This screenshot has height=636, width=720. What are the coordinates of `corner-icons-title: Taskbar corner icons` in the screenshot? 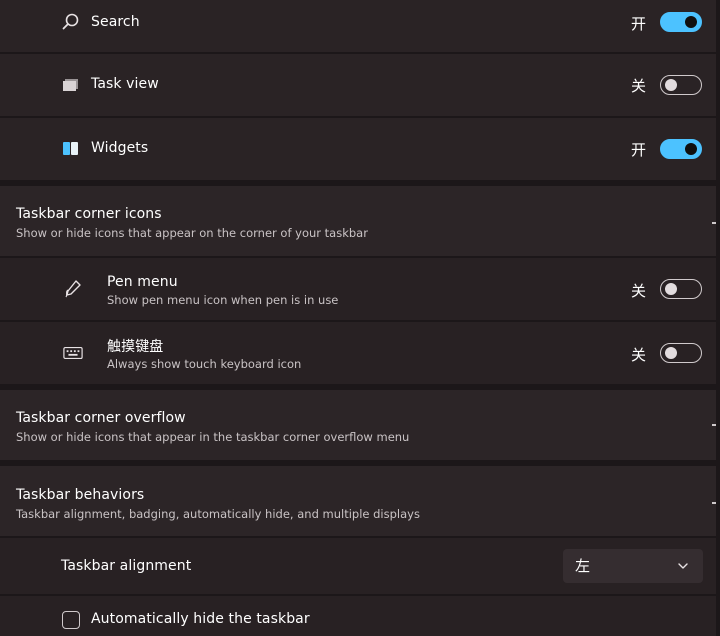 It's located at (89, 214).